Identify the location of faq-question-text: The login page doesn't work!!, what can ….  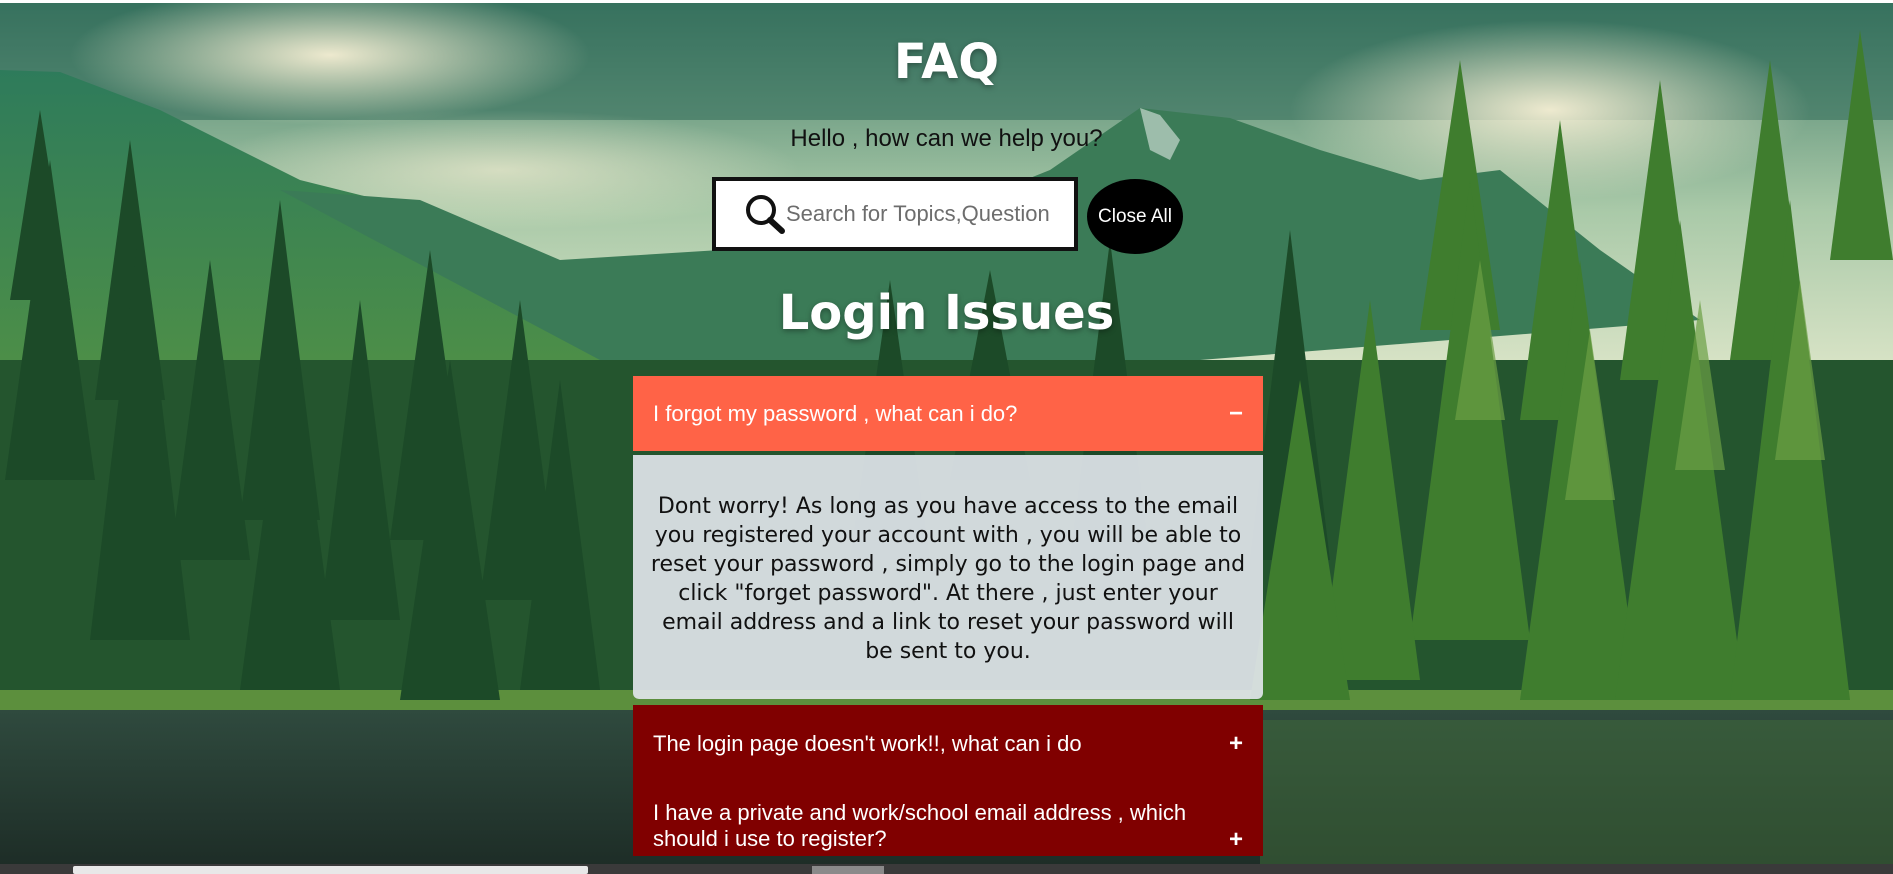
(867, 743).